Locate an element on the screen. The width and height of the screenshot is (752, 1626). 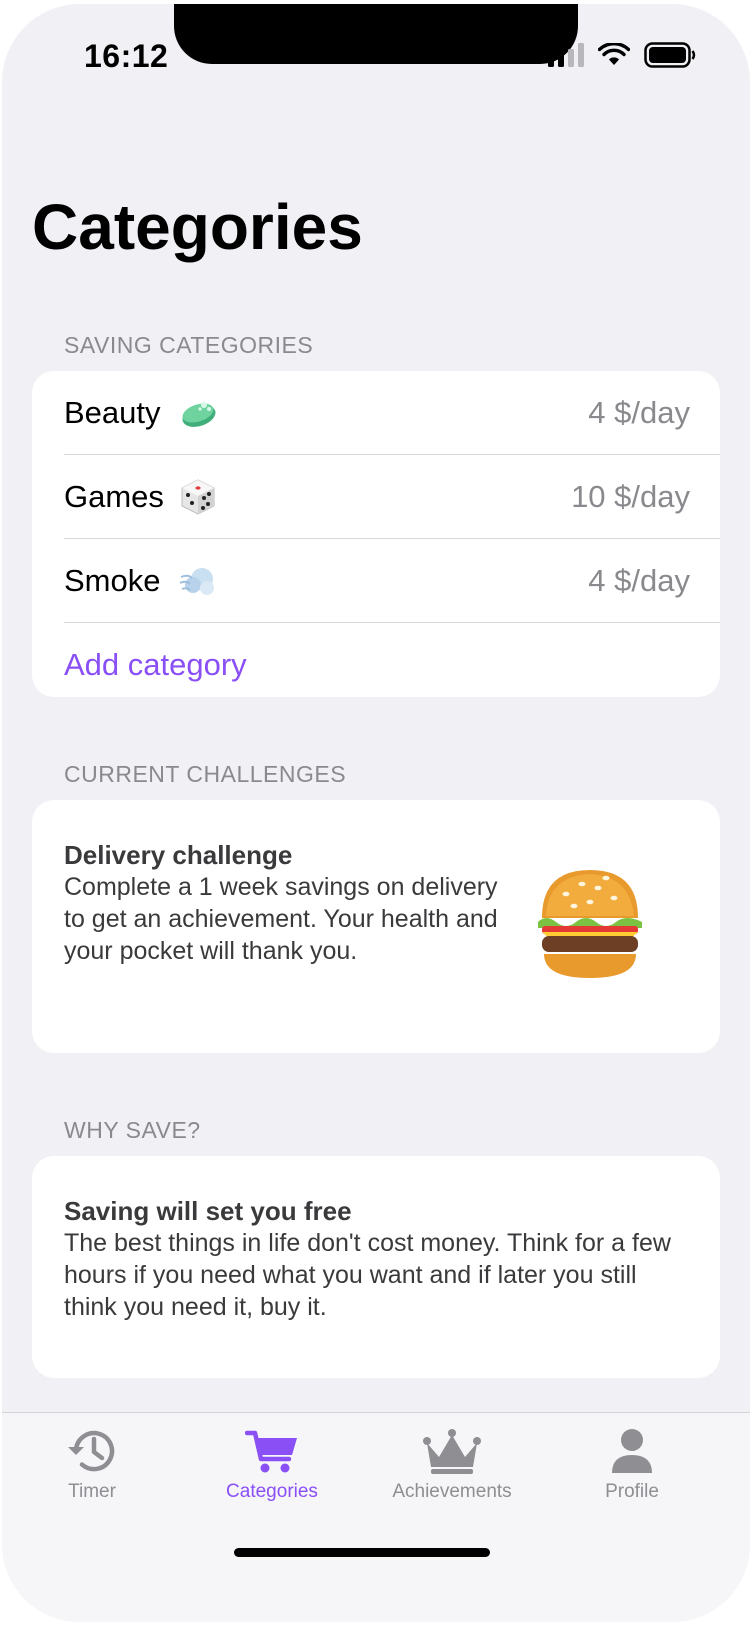
tab-timer: Timer is located at coordinates (92, 1468).